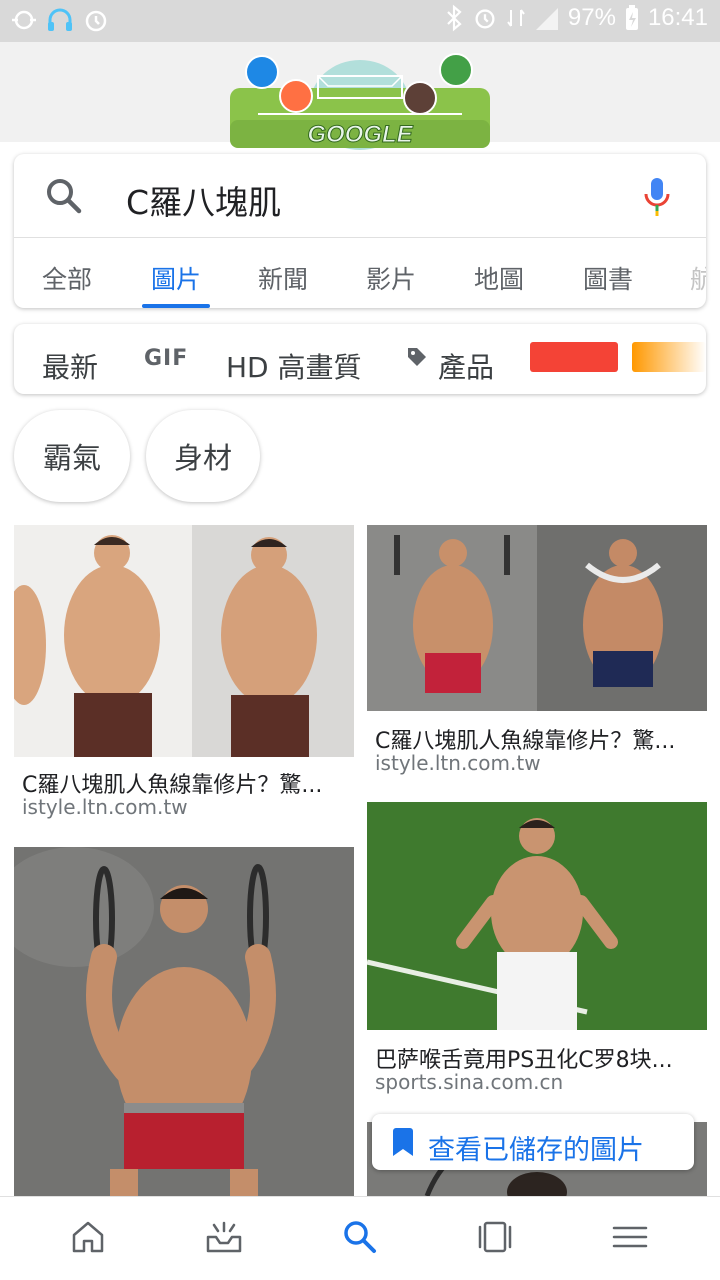 This screenshot has height=1280, width=720. I want to click on status-bar: 97% 16:41, so click(360, 21).